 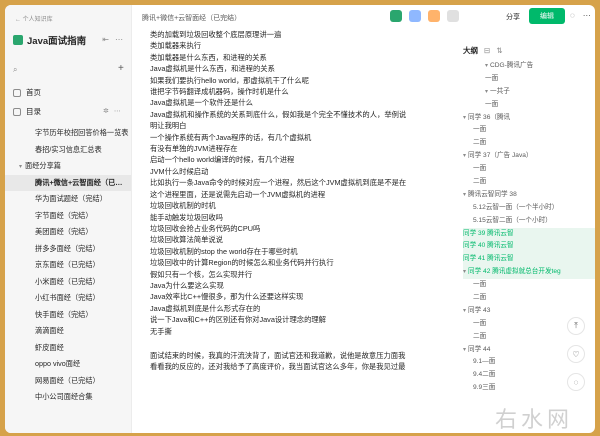 I want to click on sidebar-tree-item: 快手面经（完结）, so click(x=68, y=315).